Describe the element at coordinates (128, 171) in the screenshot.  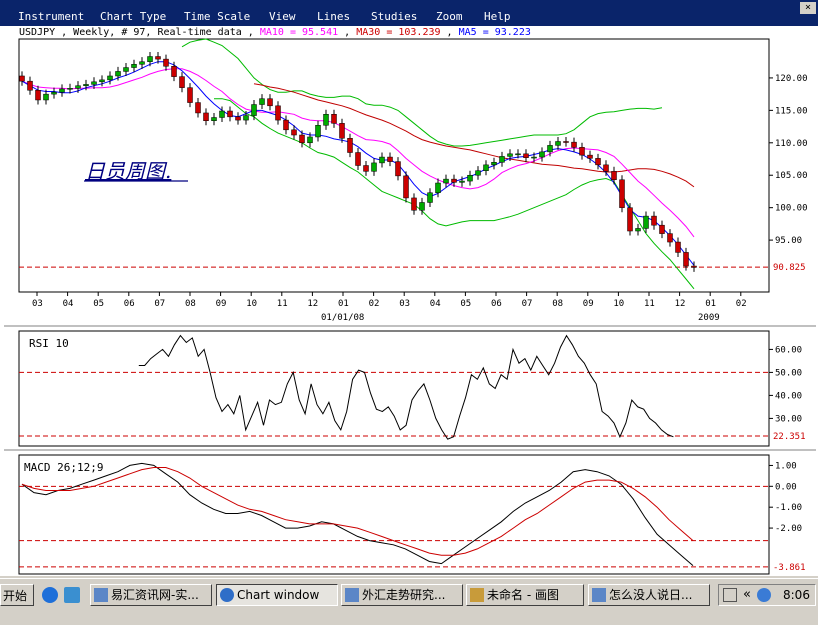
I see `handwritten-annotation: 日员周图.` at that location.